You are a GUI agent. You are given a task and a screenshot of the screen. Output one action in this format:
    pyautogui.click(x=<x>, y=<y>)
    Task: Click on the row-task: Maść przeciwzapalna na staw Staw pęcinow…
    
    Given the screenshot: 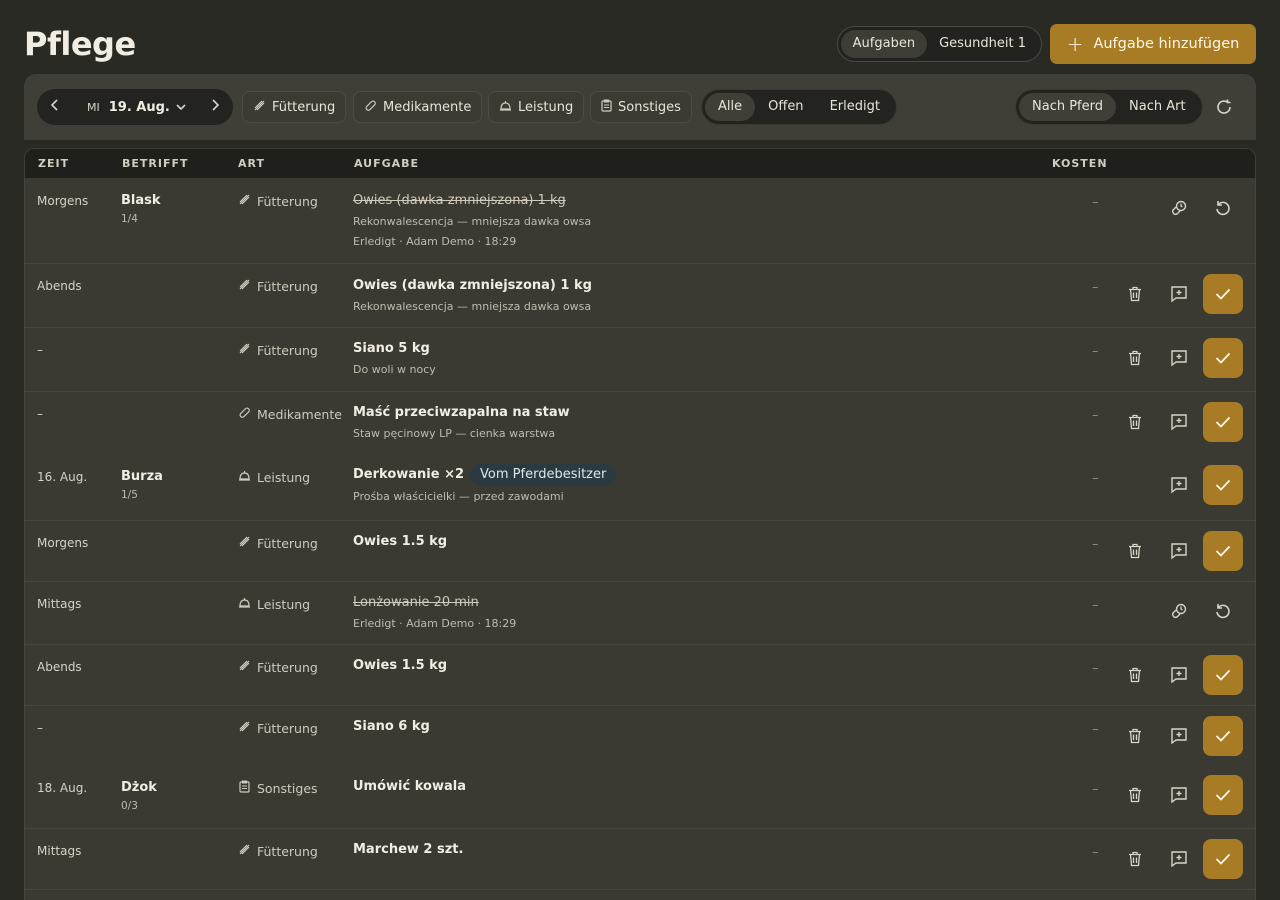 What is the action you would take?
    pyautogui.click(x=654, y=422)
    